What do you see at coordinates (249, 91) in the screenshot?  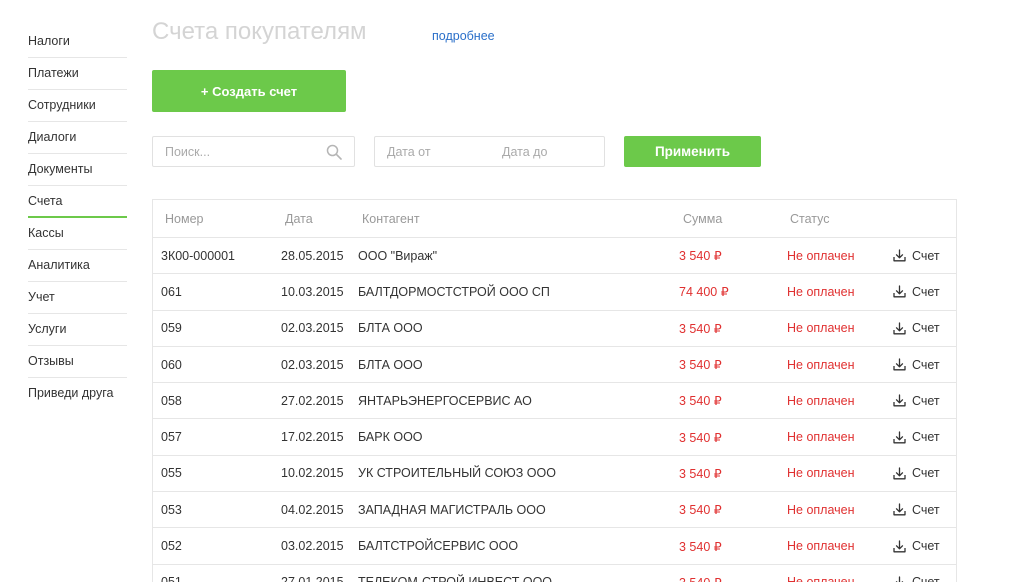 I see `create-invoice-button: + Создать счет` at bounding box center [249, 91].